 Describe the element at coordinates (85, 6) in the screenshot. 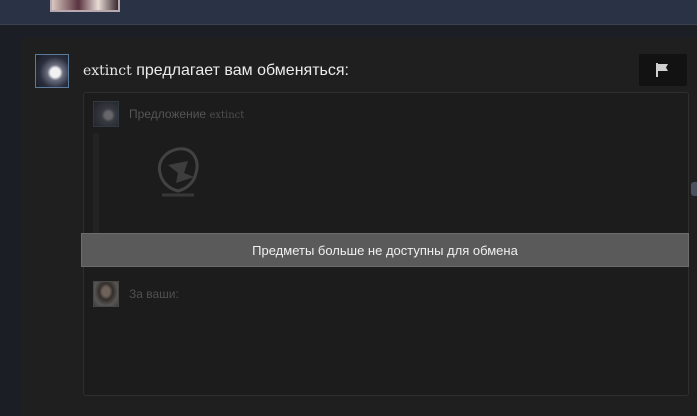

I see `user-avatar` at that location.